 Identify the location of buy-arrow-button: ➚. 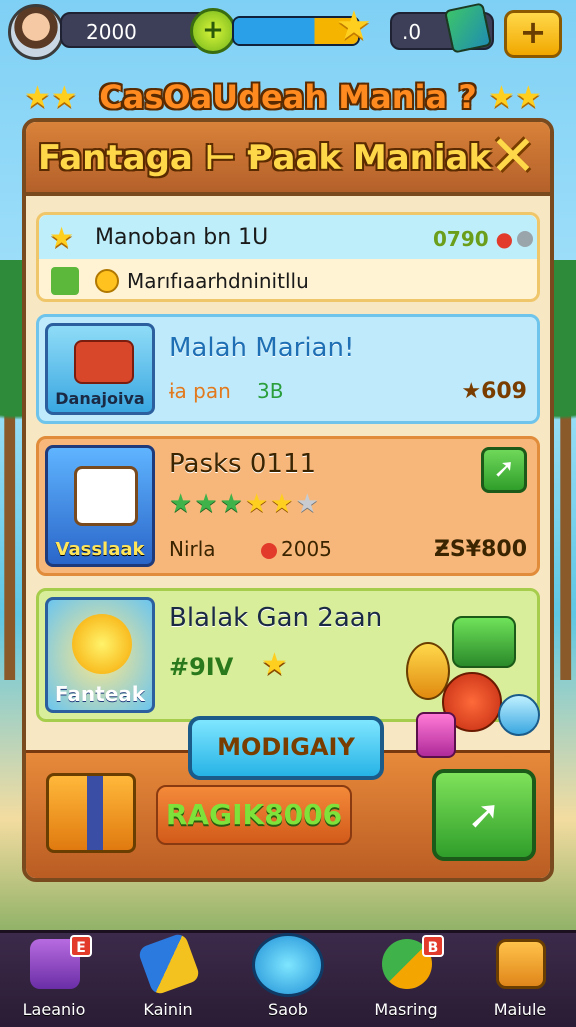
(504, 470).